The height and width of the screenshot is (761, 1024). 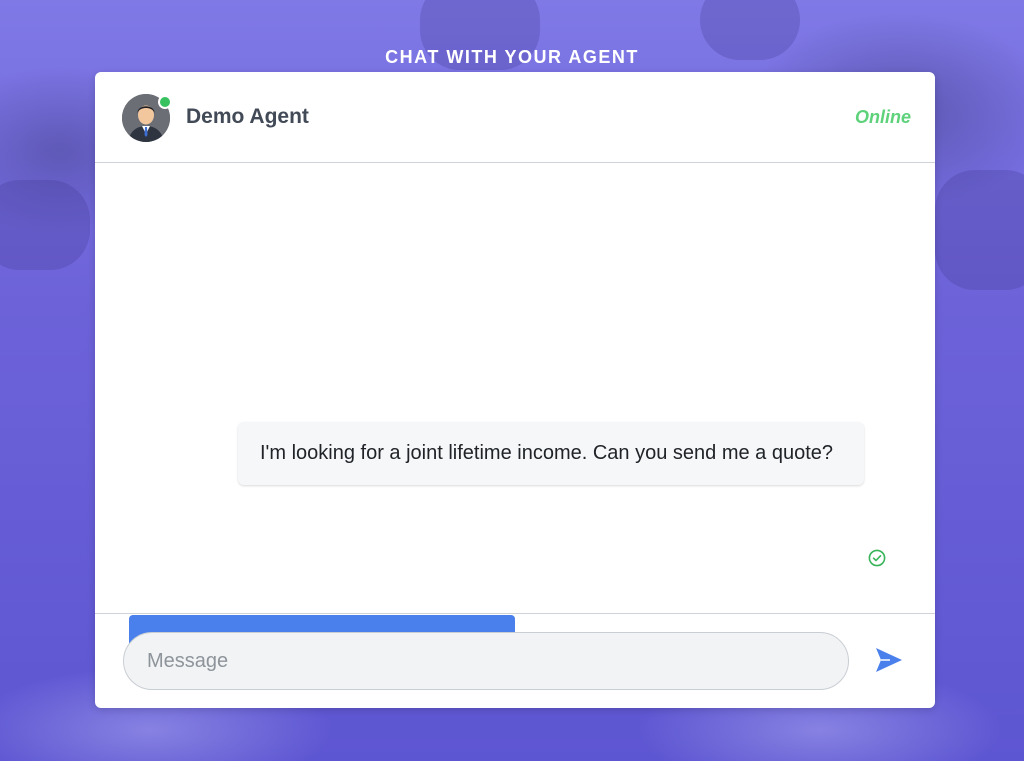 I want to click on chat-header: Demo Agent Online, so click(x=515, y=117).